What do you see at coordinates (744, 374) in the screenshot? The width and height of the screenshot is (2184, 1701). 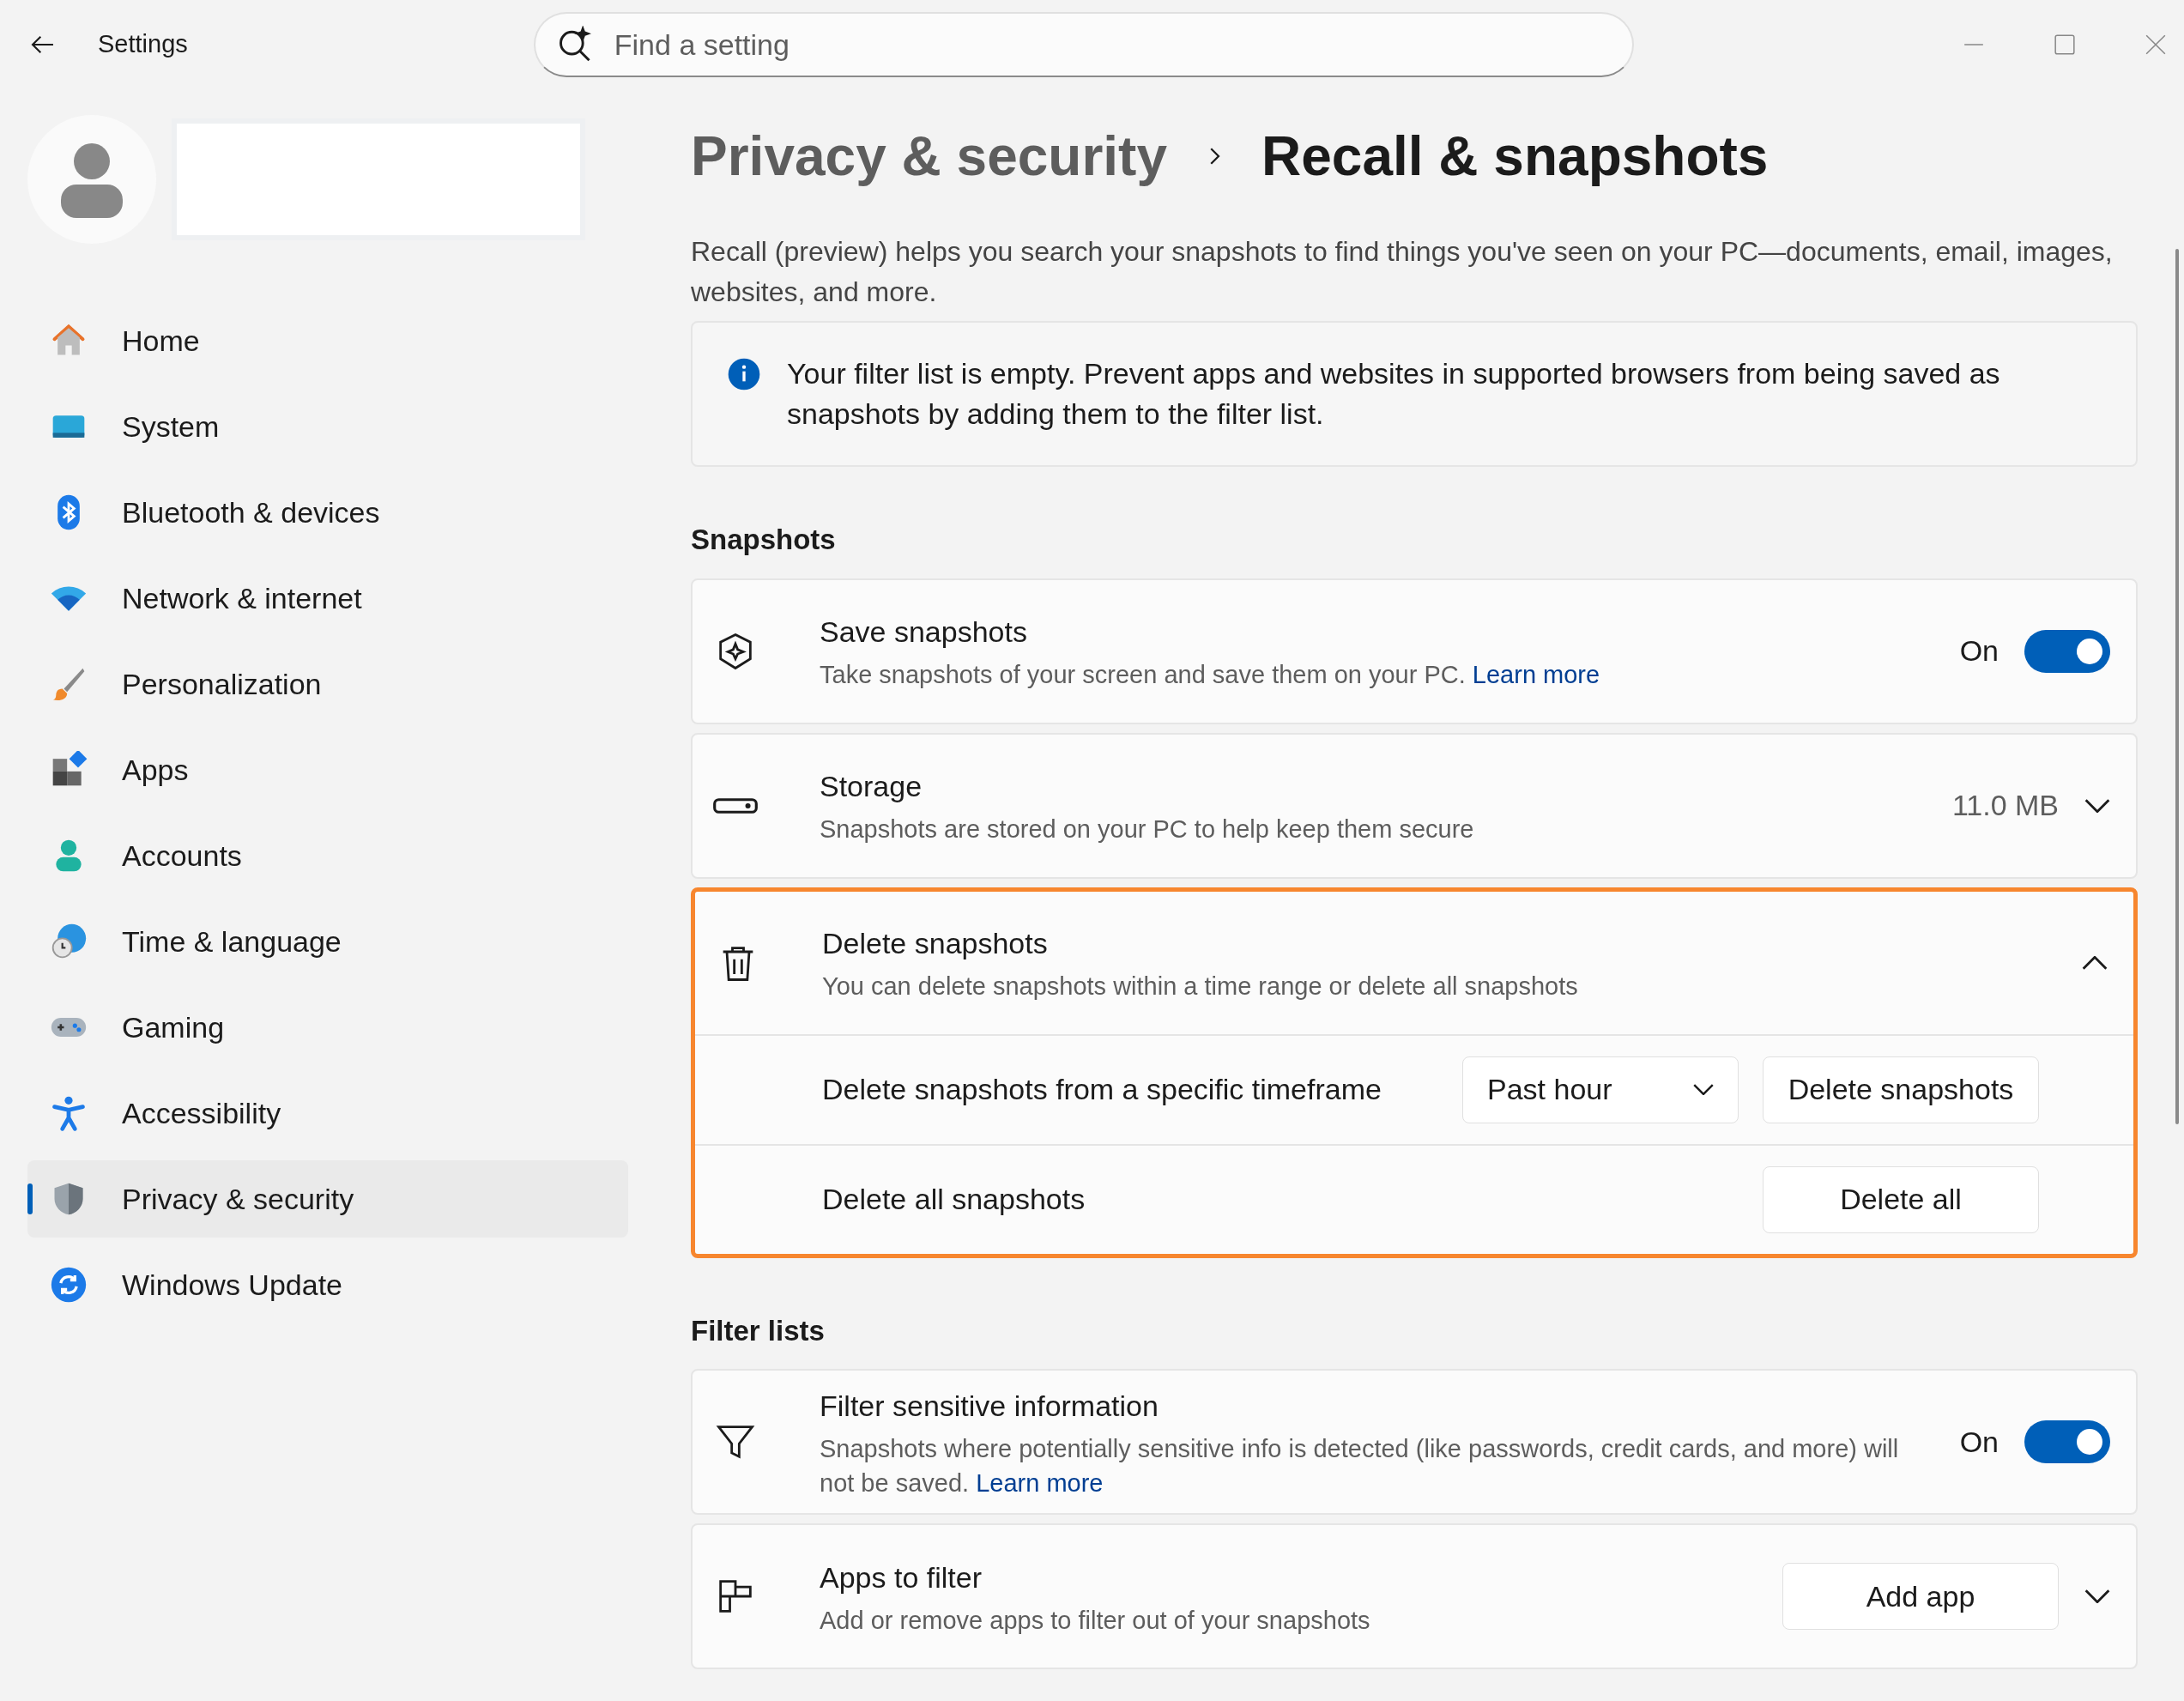 I see `info-icon` at bounding box center [744, 374].